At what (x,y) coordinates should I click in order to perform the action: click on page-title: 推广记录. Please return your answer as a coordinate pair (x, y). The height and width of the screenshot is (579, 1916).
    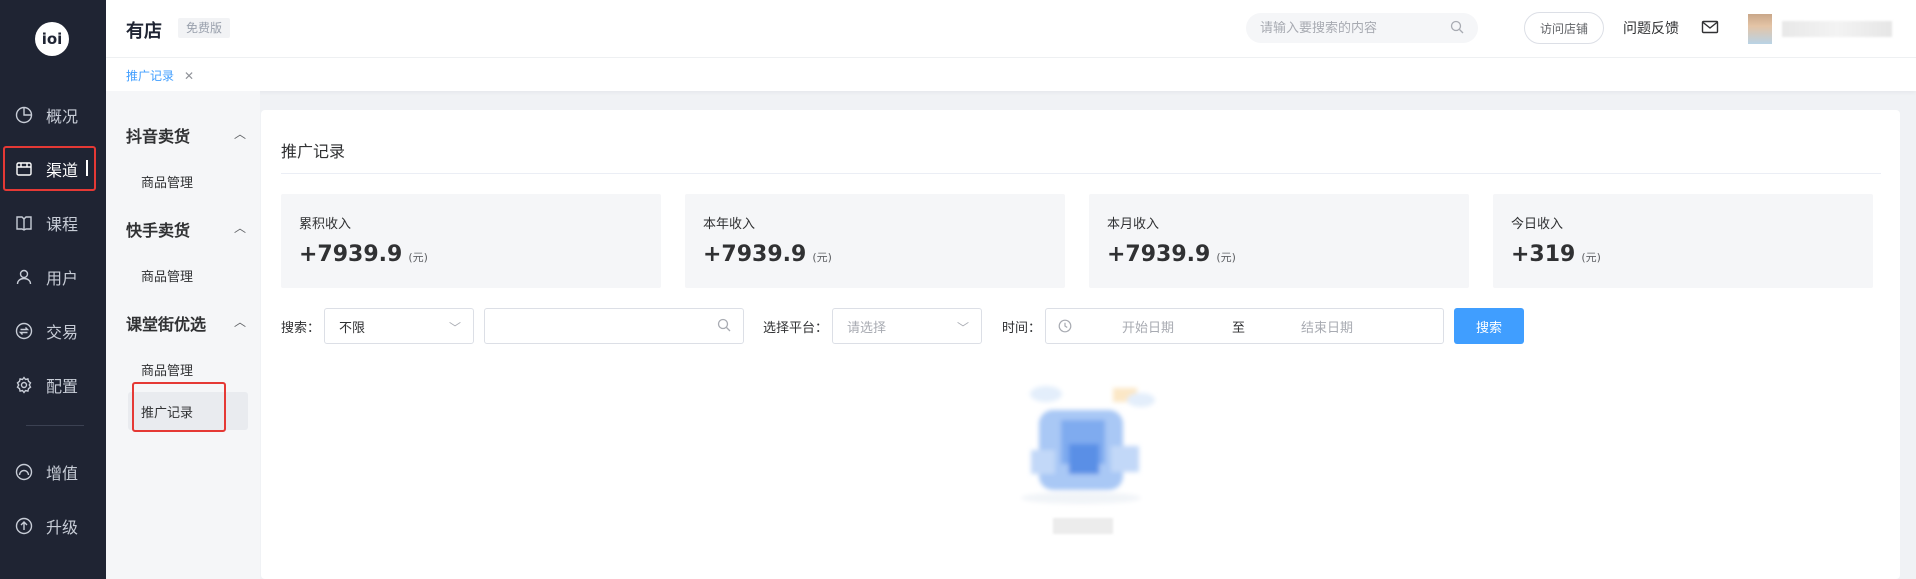
    Looking at the image, I should click on (313, 151).